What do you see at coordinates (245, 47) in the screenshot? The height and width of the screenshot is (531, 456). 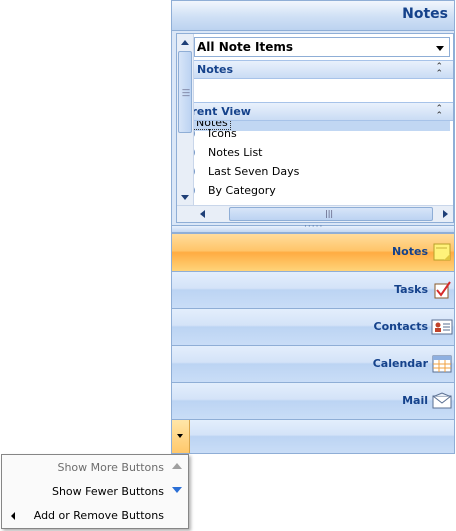 I see `folder-selector-value: All Note Items` at bounding box center [245, 47].